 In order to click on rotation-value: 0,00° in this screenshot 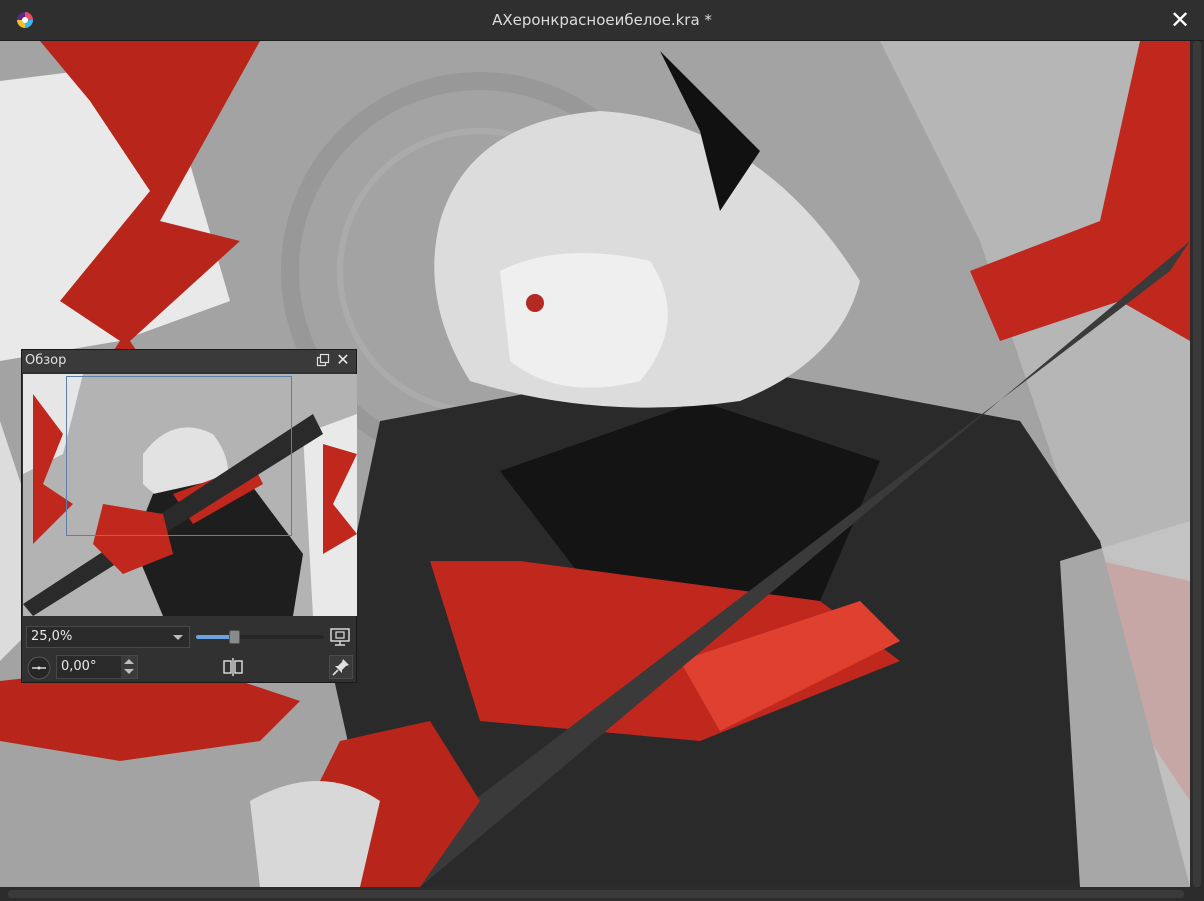, I will do `click(79, 666)`.